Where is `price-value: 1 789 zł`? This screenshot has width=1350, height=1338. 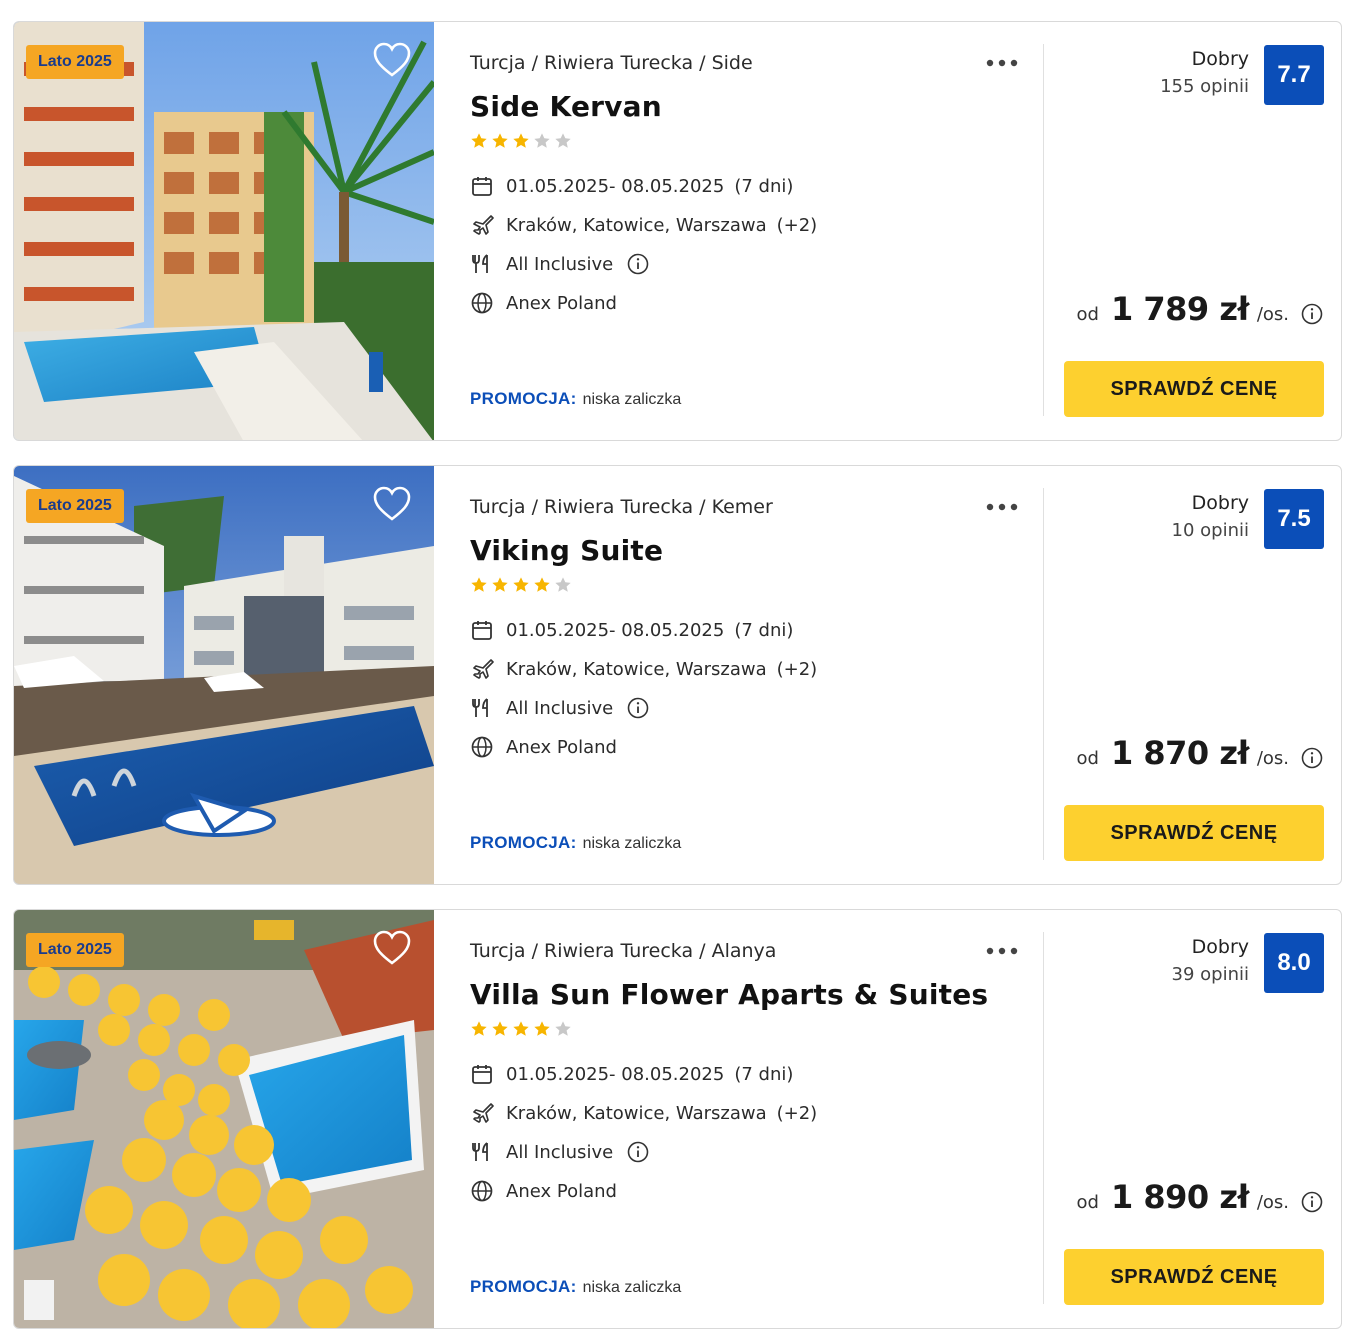 price-value: 1 789 zł is located at coordinates (1179, 309).